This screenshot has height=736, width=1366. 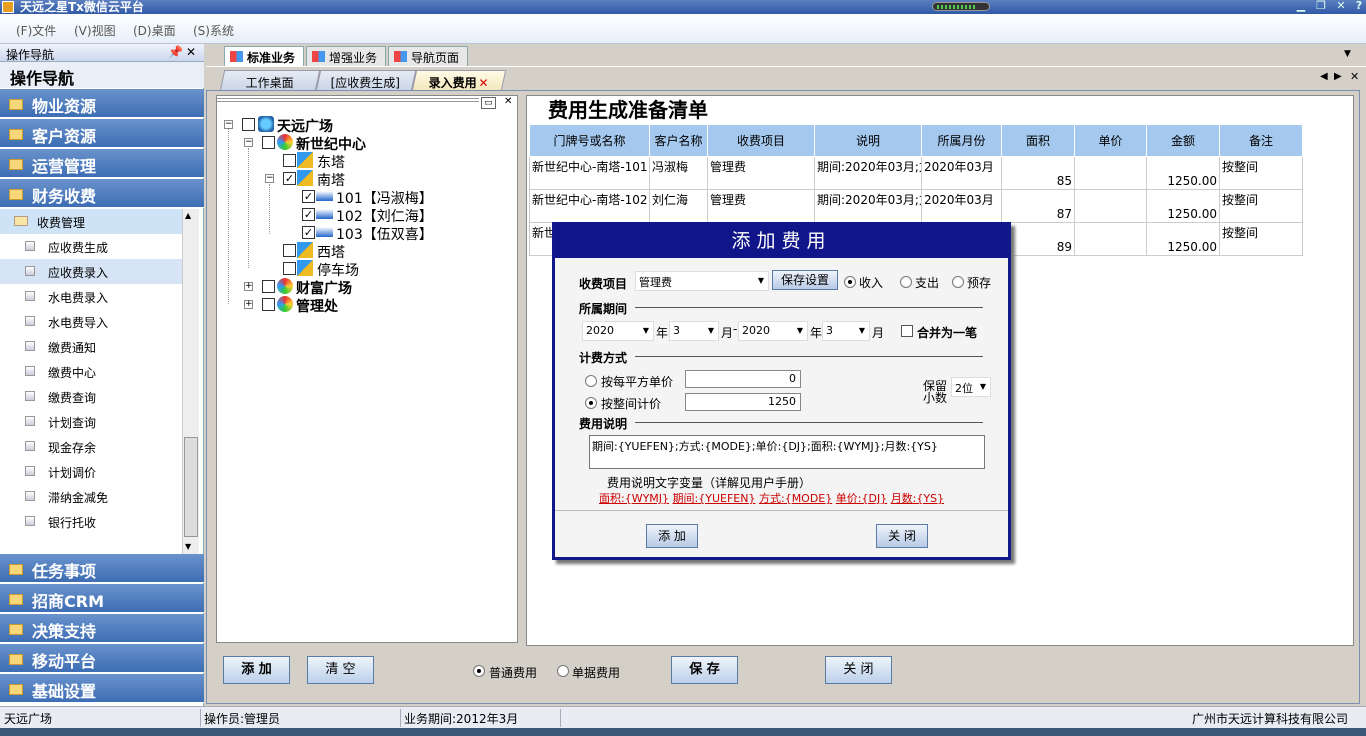 I want to click on add-button: 添 加, so click(x=256, y=670).